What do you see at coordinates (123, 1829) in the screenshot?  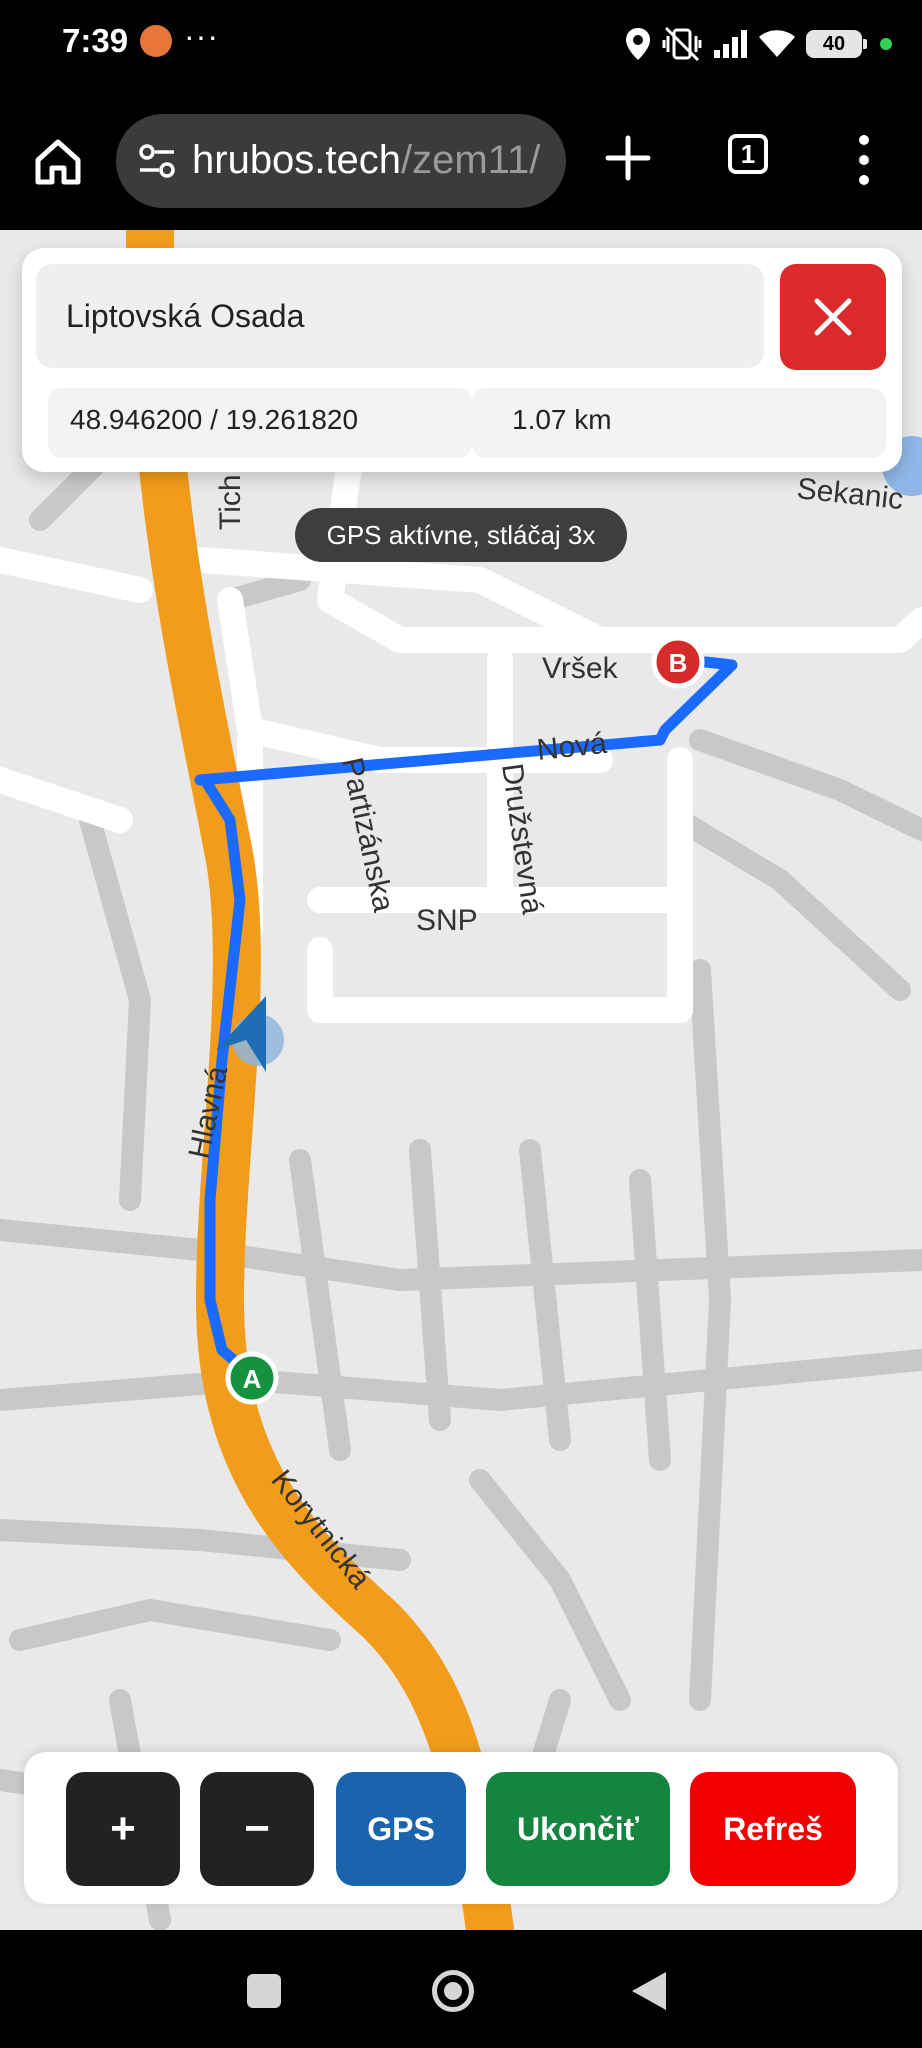 I see `zoom-in-button: +` at bounding box center [123, 1829].